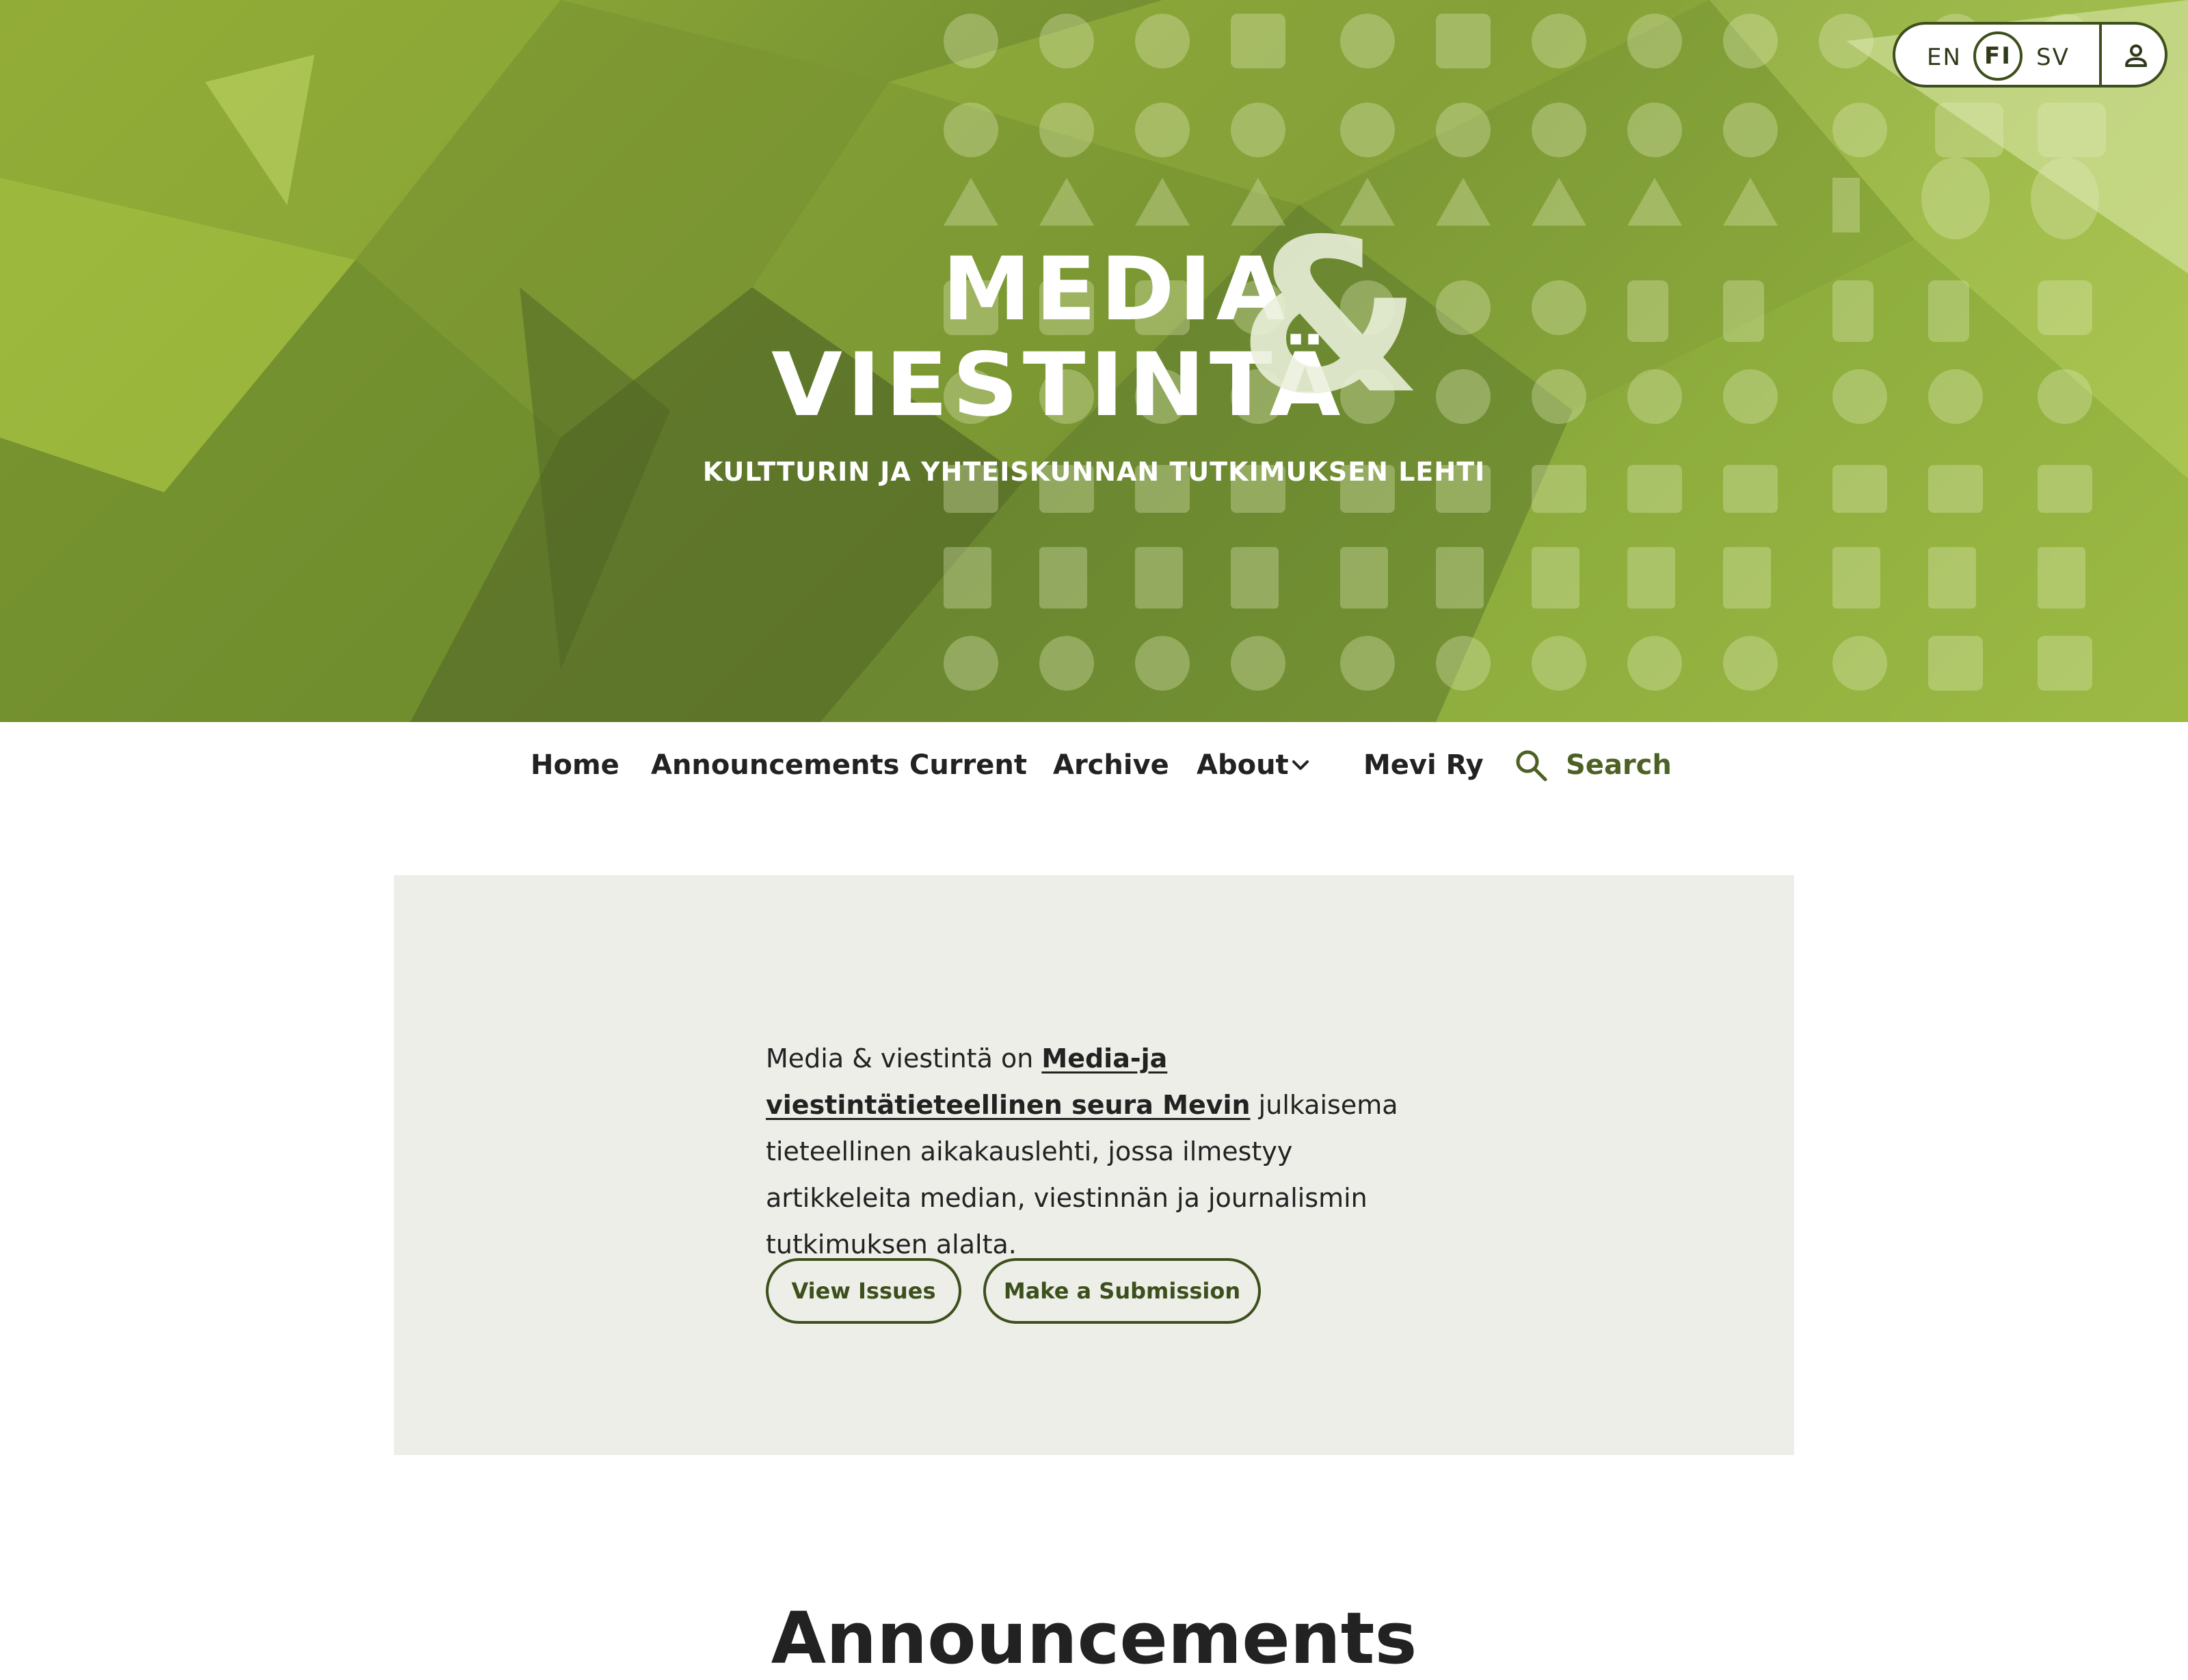 The image size is (2188, 1680). I want to click on language-en: EN, so click(1944, 57).